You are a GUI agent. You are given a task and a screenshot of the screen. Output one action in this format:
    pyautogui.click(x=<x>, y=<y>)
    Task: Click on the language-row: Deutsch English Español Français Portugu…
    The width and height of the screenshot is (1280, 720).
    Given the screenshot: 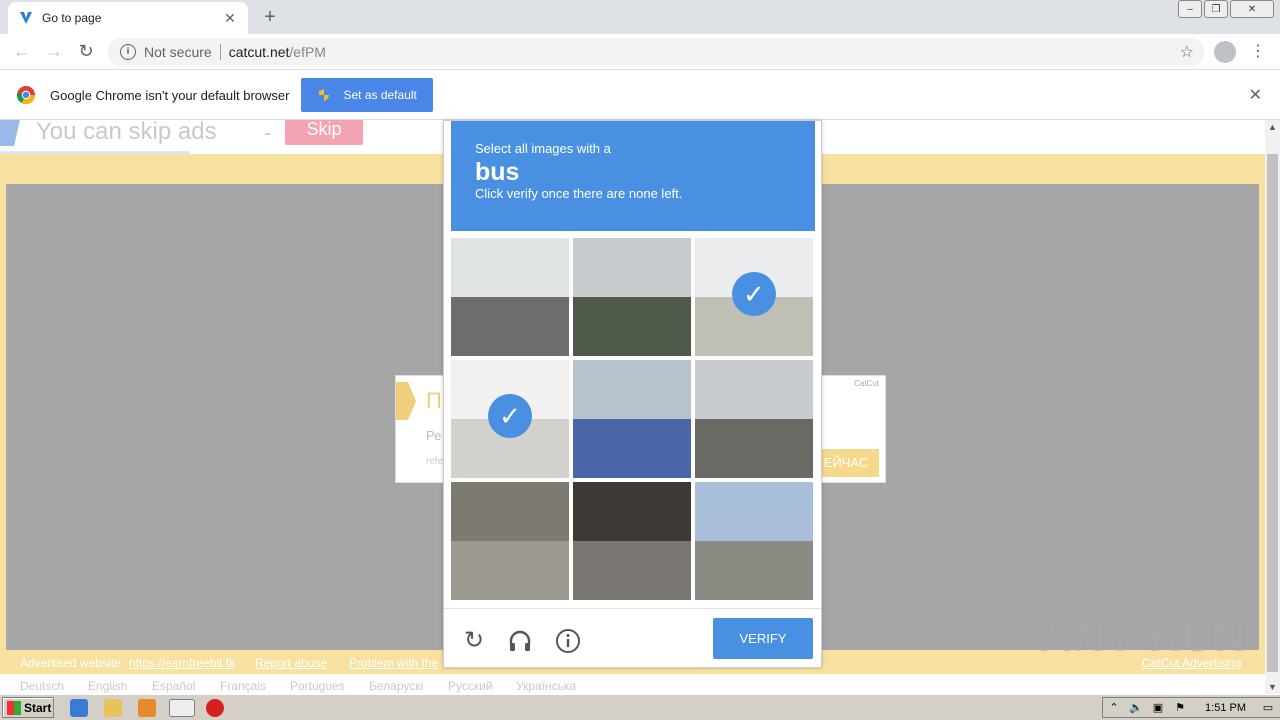 What is the action you would take?
    pyautogui.click(x=632, y=684)
    